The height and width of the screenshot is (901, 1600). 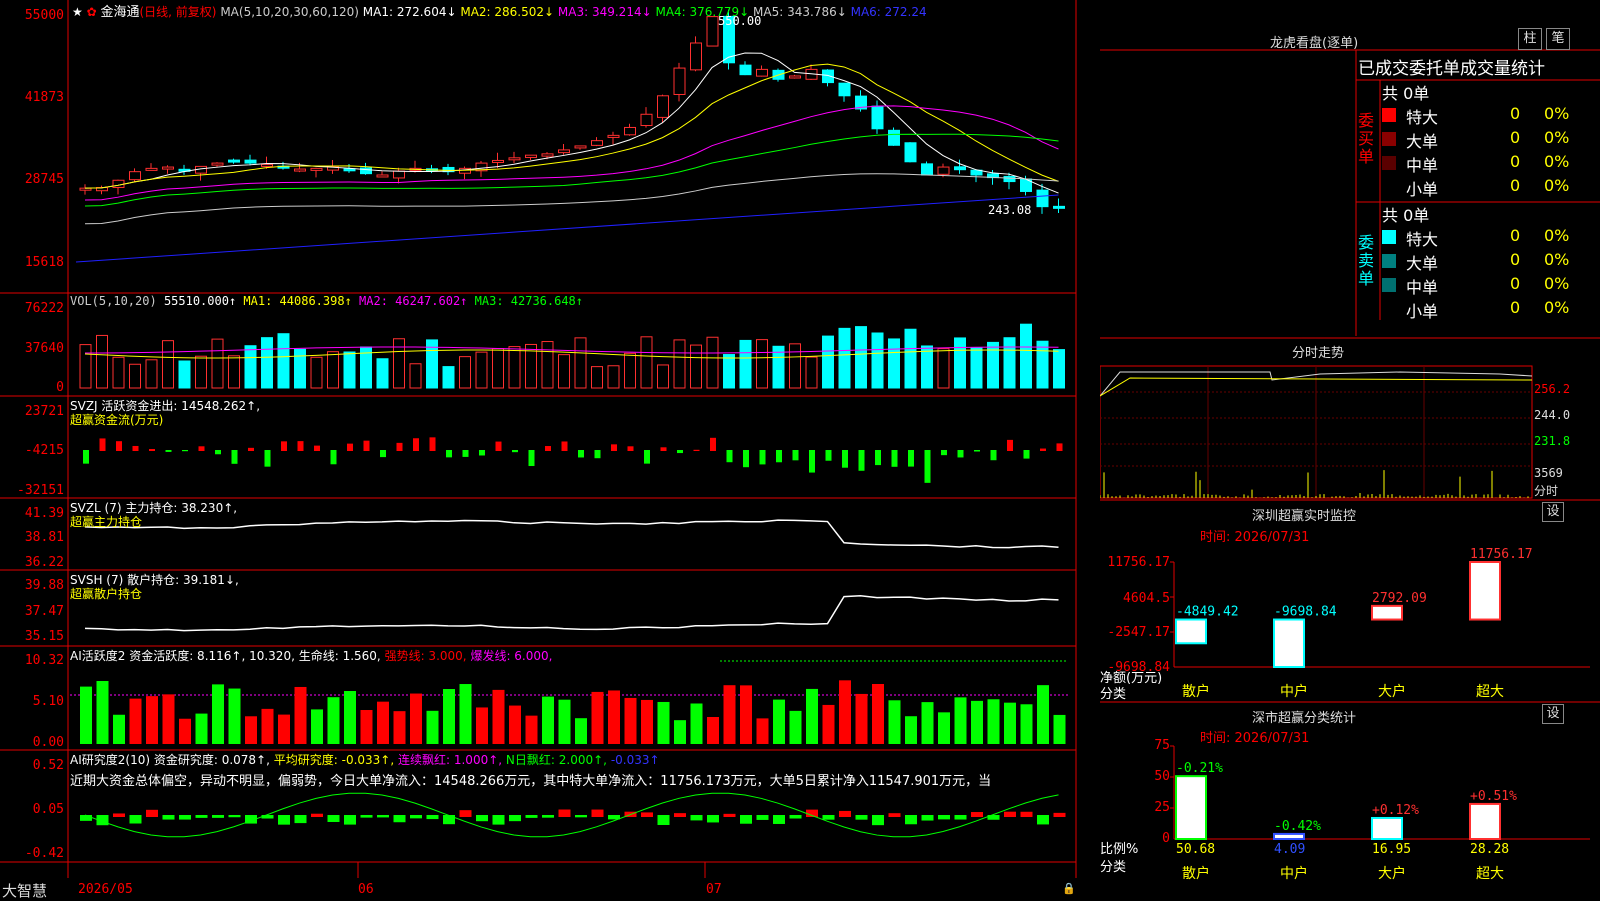 What do you see at coordinates (1318, 353) in the screenshot?
I see `intraday-title: 分时走势` at bounding box center [1318, 353].